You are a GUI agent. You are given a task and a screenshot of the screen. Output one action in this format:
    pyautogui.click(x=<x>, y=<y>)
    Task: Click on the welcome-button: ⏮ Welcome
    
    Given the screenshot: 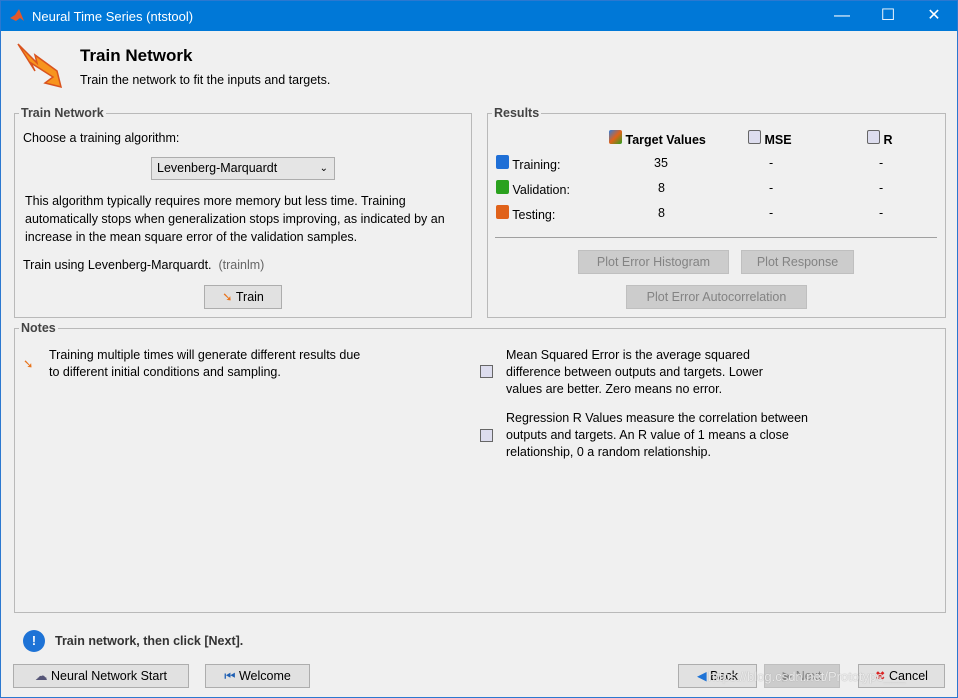 What is the action you would take?
    pyautogui.click(x=257, y=676)
    